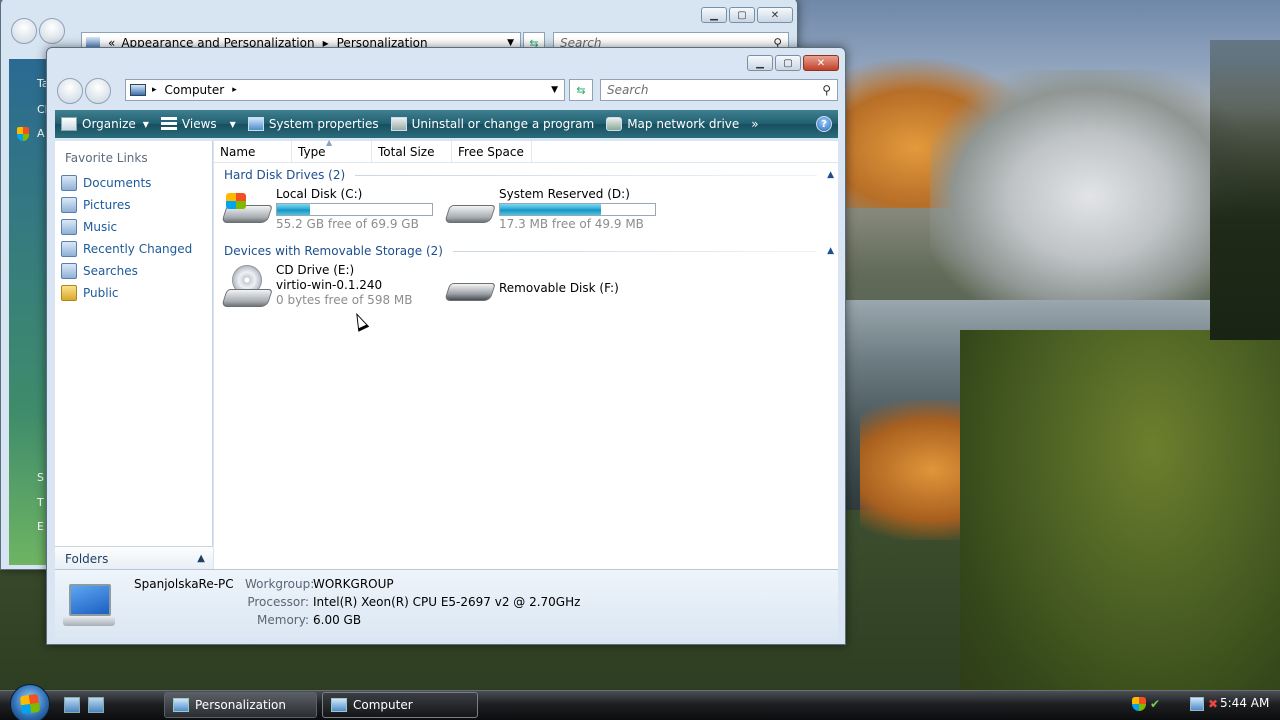 Image resolution: width=1280 pixels, height=720 pixels. What do you see at coordinates (628, 90) in the screenshot?
I see `search-placeholder: Search` at bounding box center [628, 90].